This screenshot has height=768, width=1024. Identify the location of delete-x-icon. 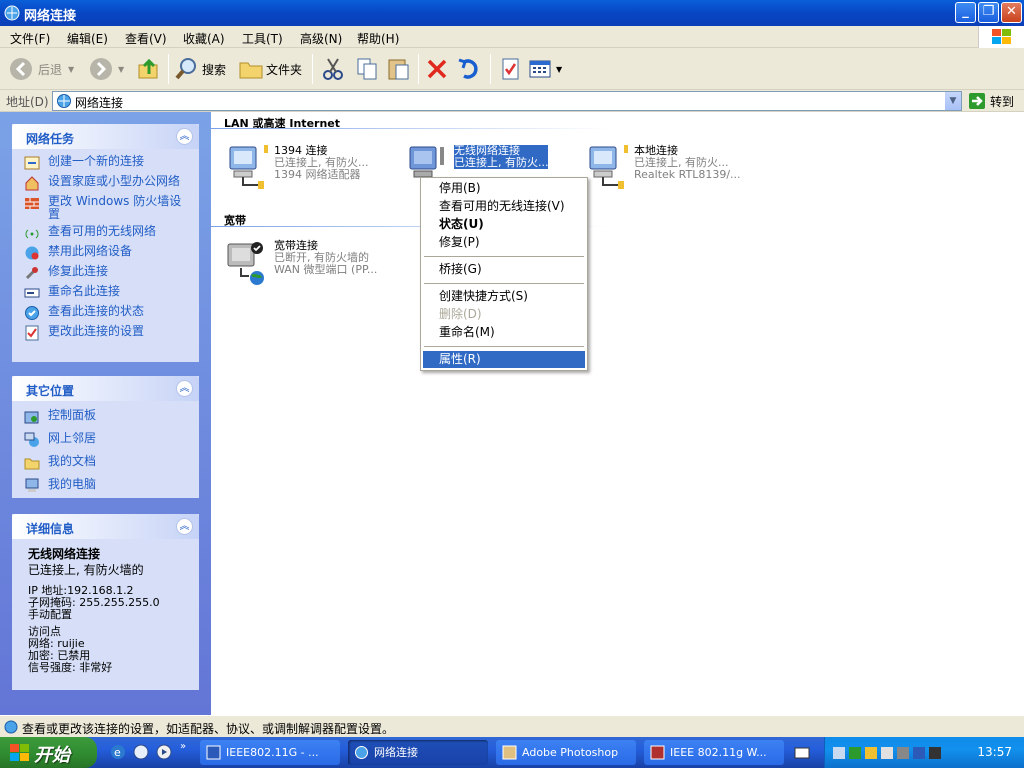
(437, 69).